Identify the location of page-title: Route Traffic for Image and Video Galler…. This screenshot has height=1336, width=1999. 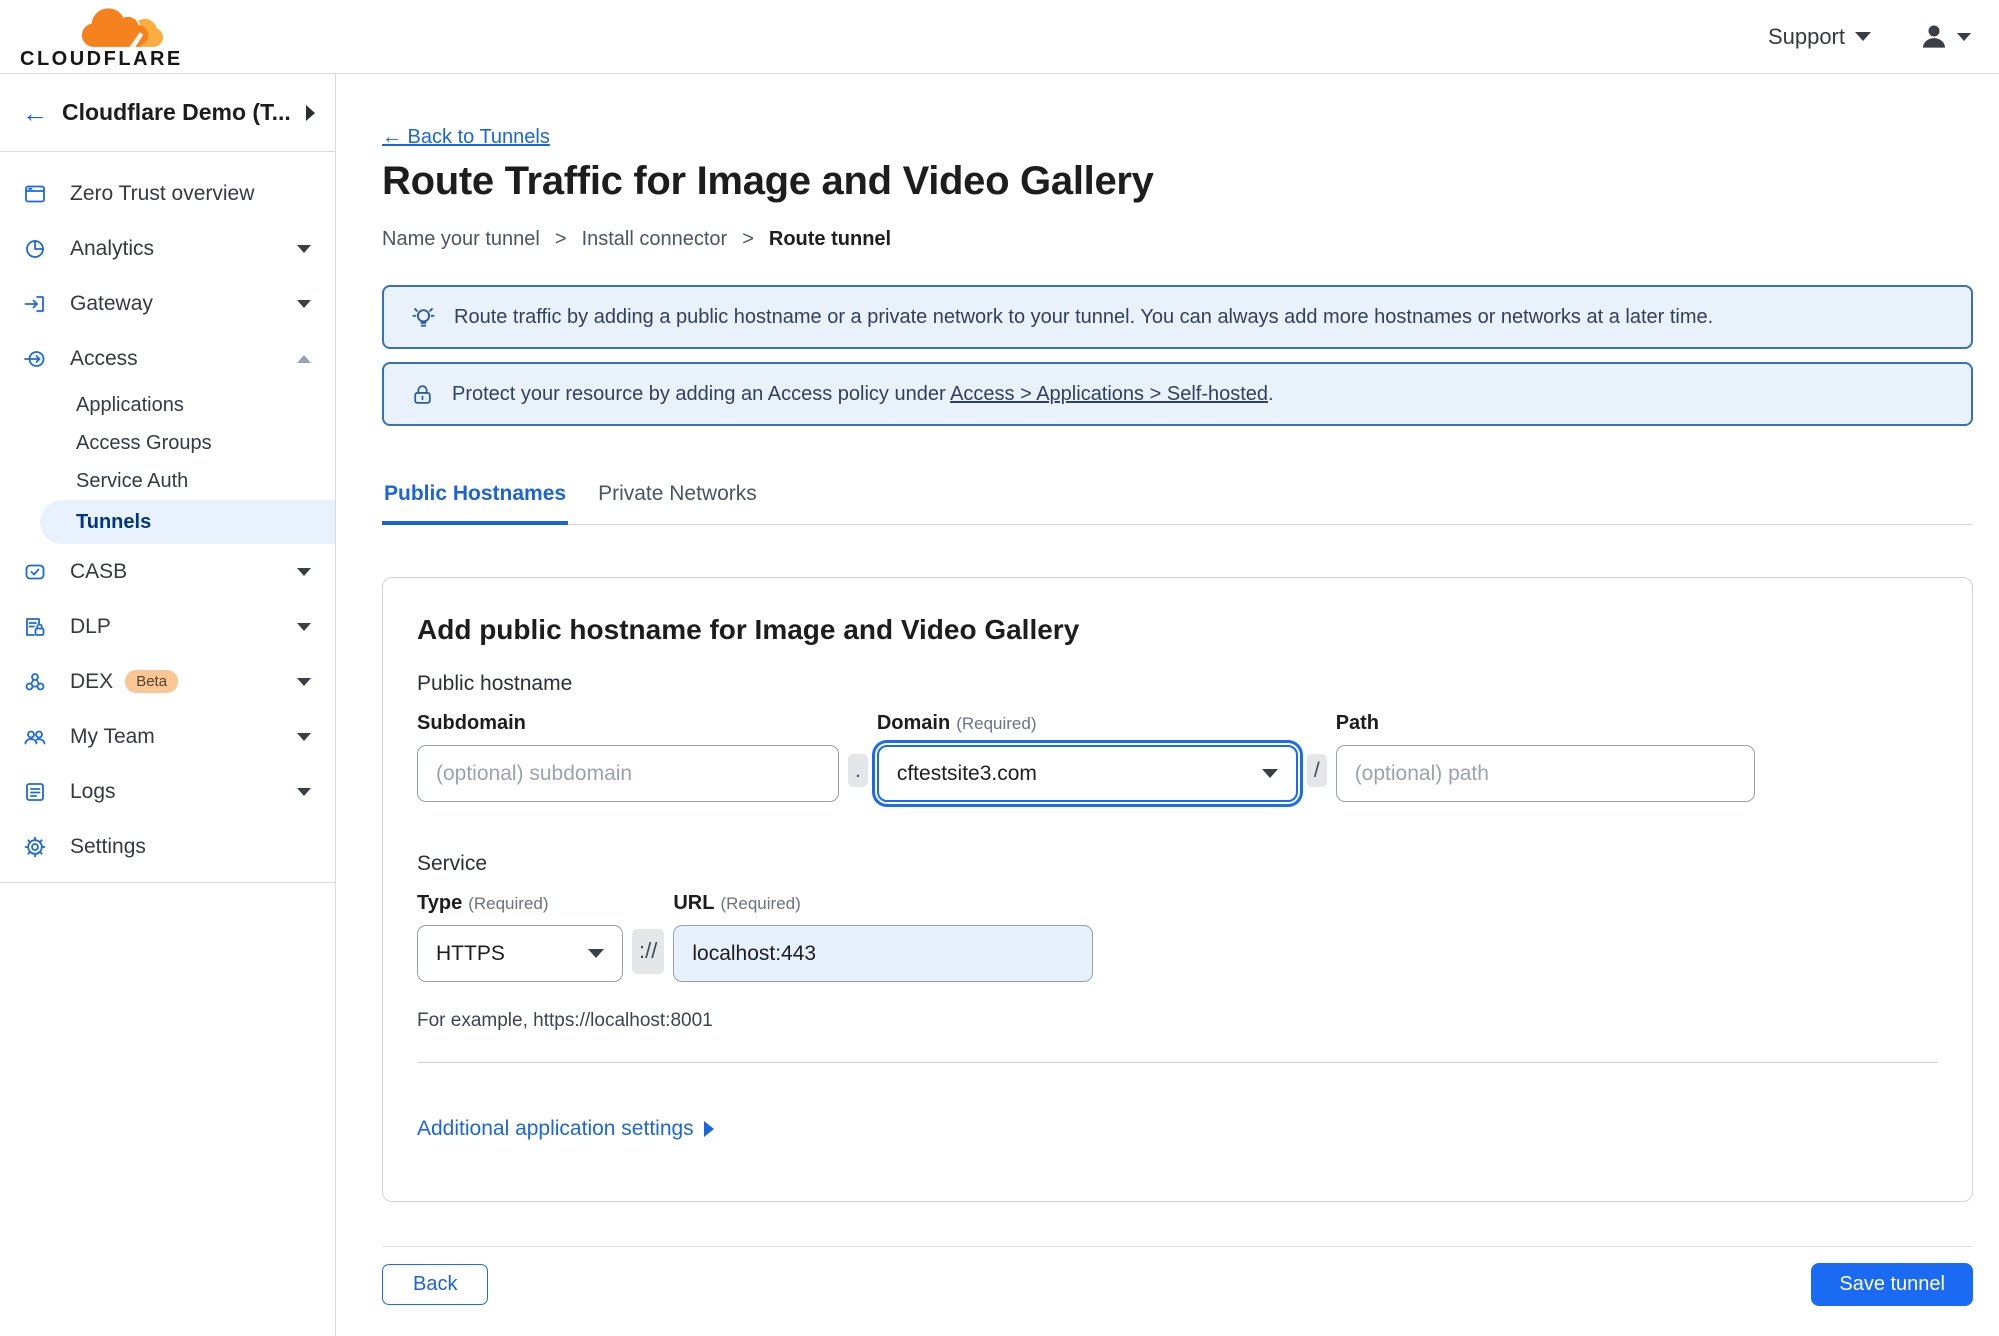
(768, 181).